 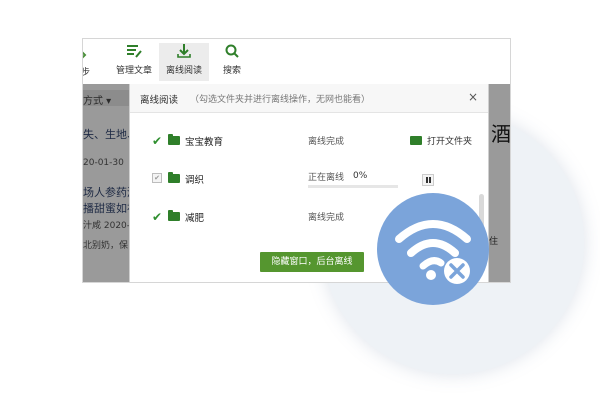 I want to click on search-icon, so click(x=232, y=51).